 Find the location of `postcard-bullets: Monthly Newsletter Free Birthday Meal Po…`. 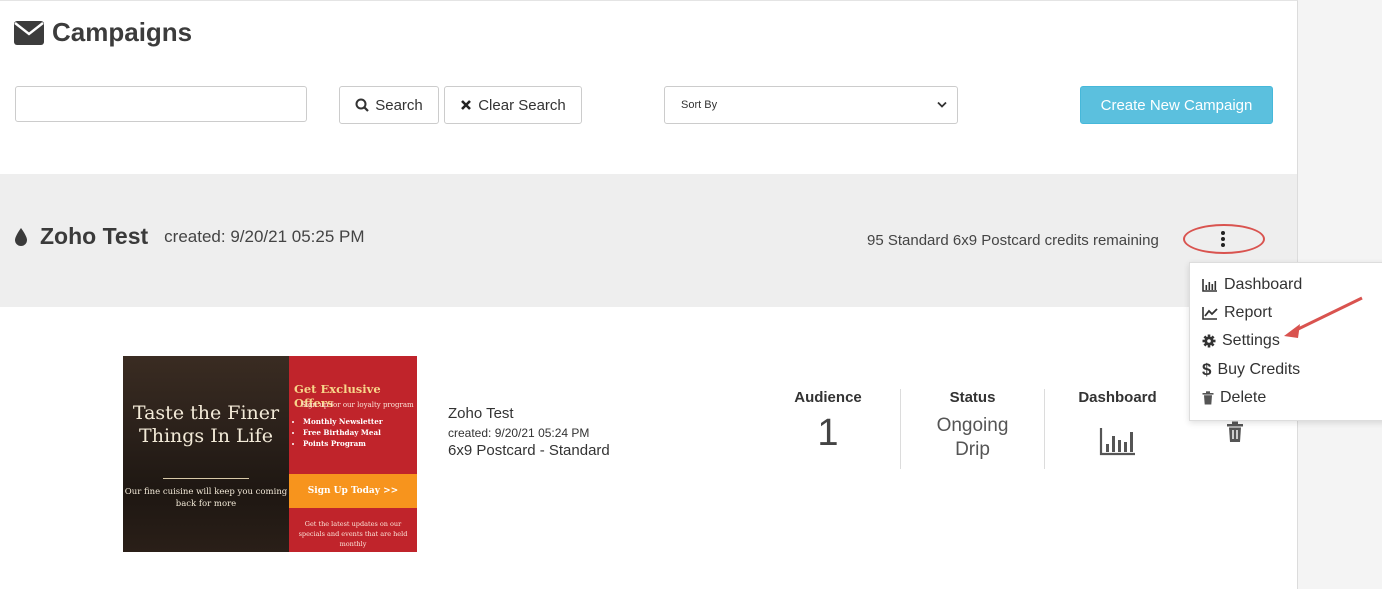

postcard-bullets: Monthly Newsletter Free Birthday Meal Po… is located at coordinates (337, 432).